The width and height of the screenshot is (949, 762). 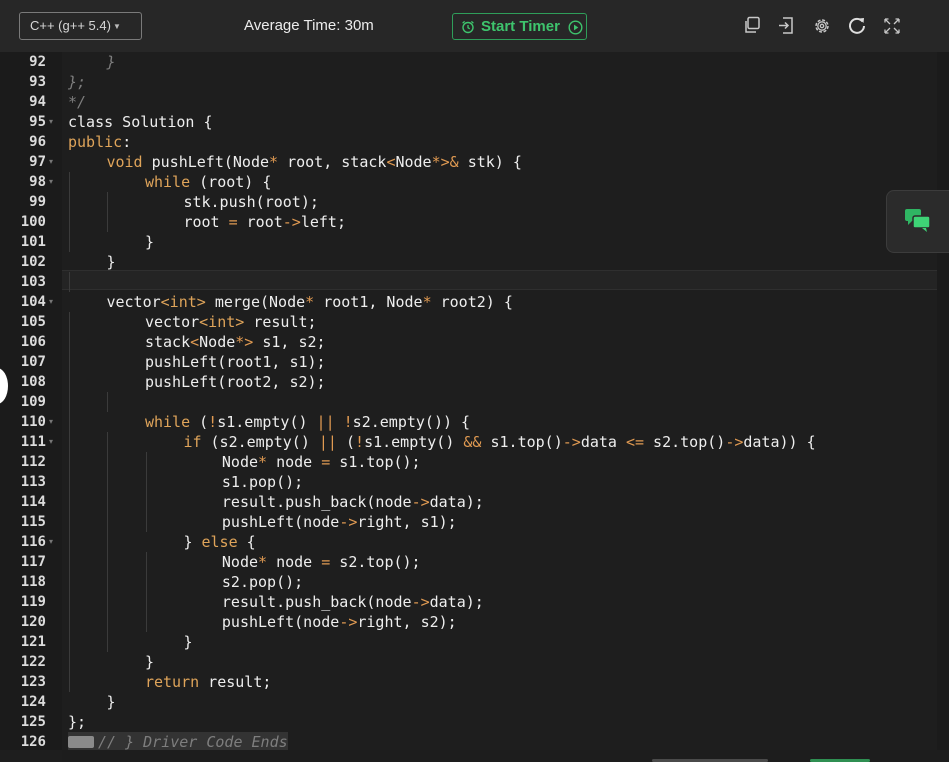 I want to click on reset-icon, so click(x=857, y=26).